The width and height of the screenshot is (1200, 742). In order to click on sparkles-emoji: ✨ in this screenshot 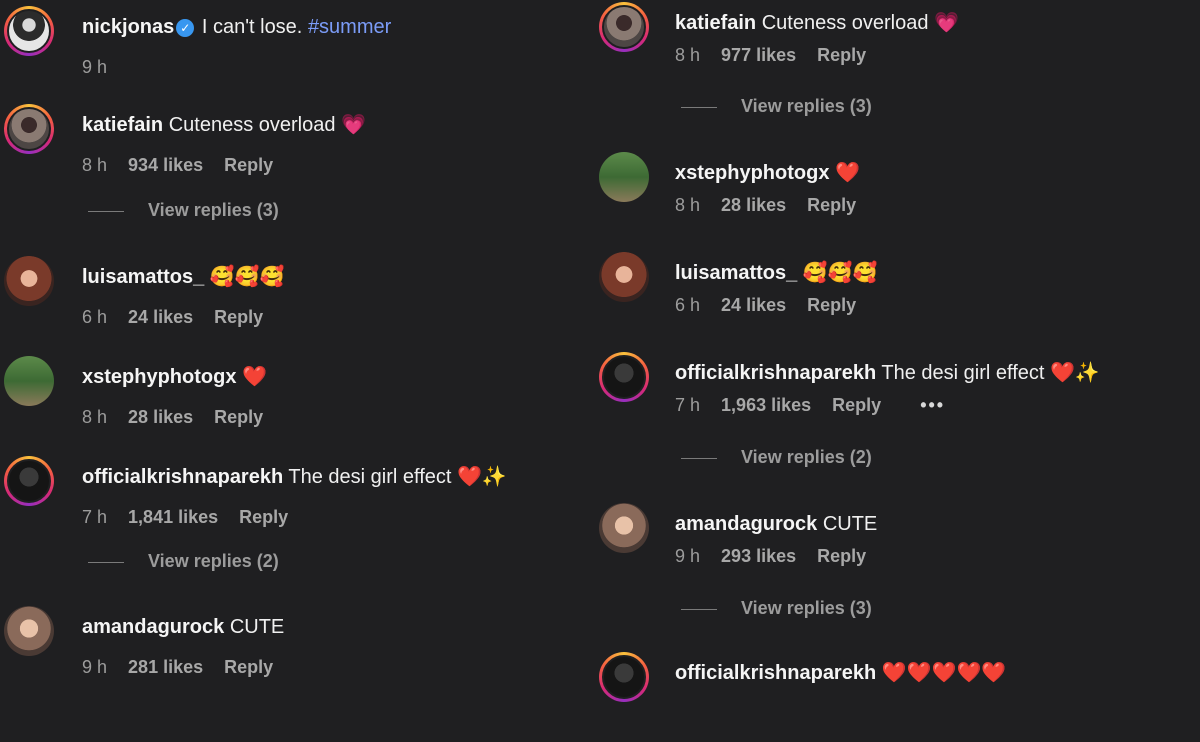, I will do `click(494, 477)`.